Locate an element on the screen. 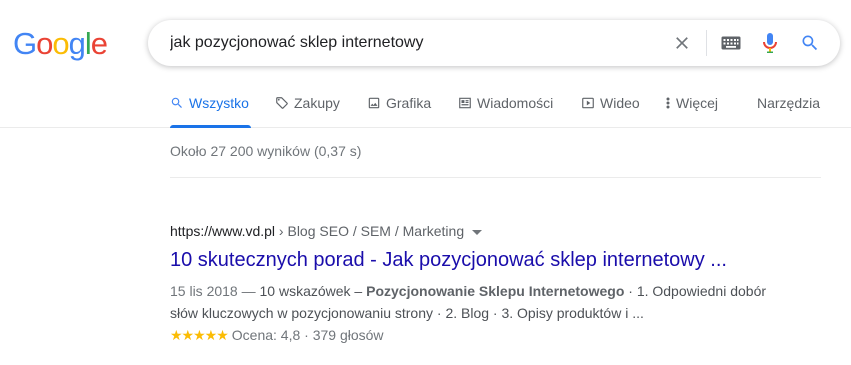 The width and height of the screenshot is (851, 365). tab-shopping: Zakupy is located at coordinates (307, 110).